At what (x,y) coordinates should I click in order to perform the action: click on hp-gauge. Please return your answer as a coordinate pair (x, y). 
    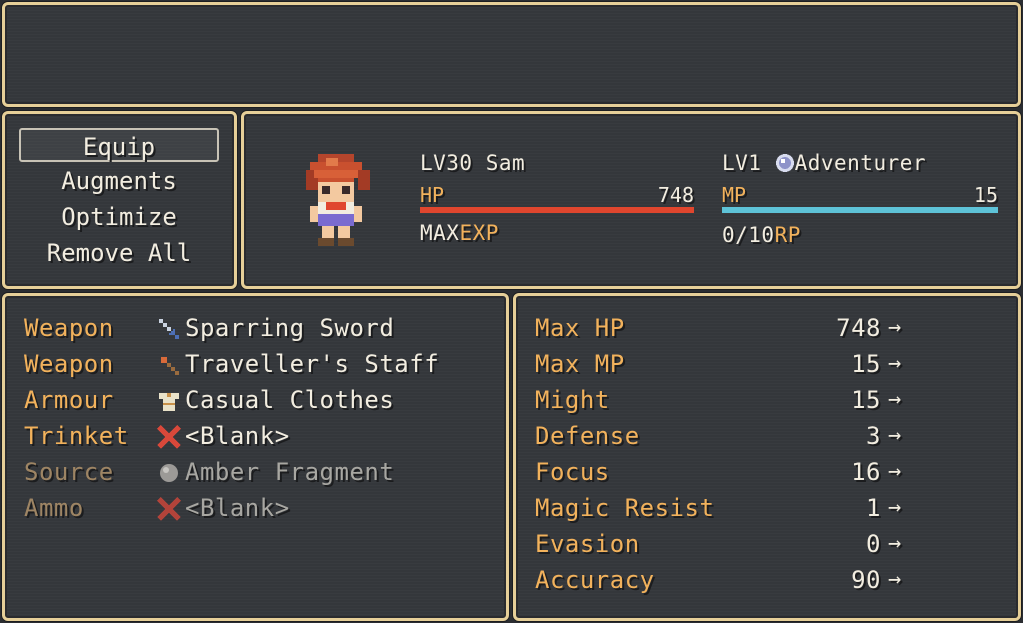
    Looking at the image, I should click on (557, 210).